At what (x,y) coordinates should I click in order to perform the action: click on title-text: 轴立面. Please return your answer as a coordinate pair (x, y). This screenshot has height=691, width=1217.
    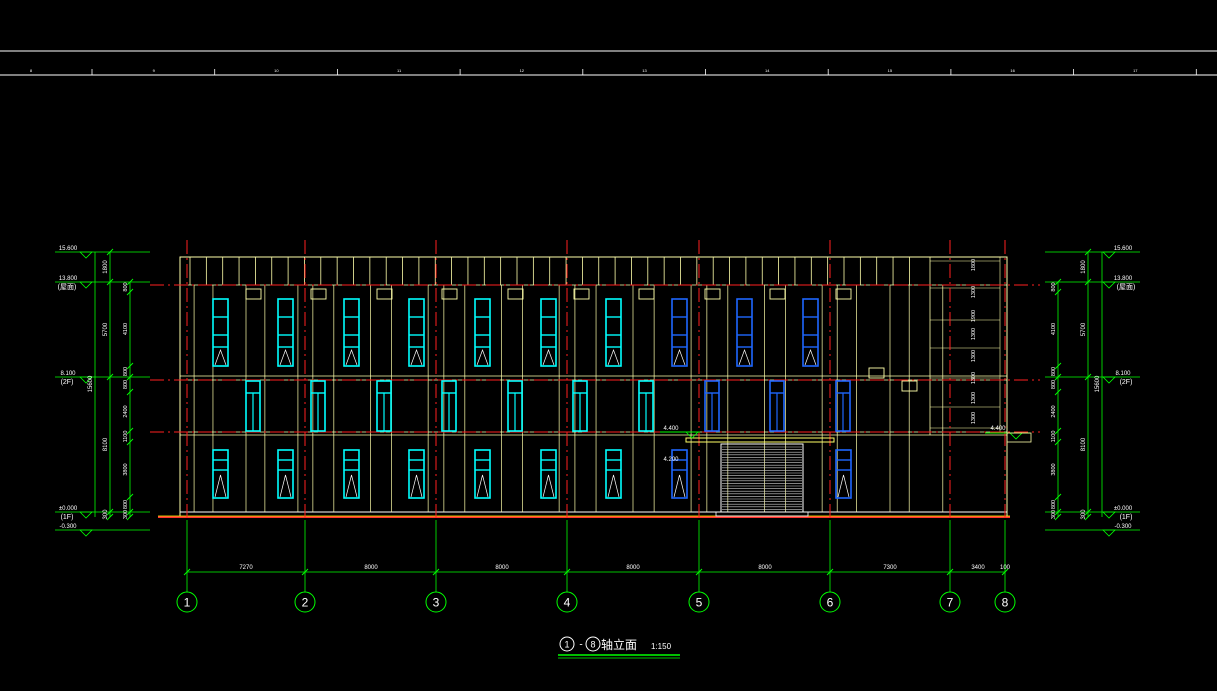
    Looking at the image, I should click on (619, 644).